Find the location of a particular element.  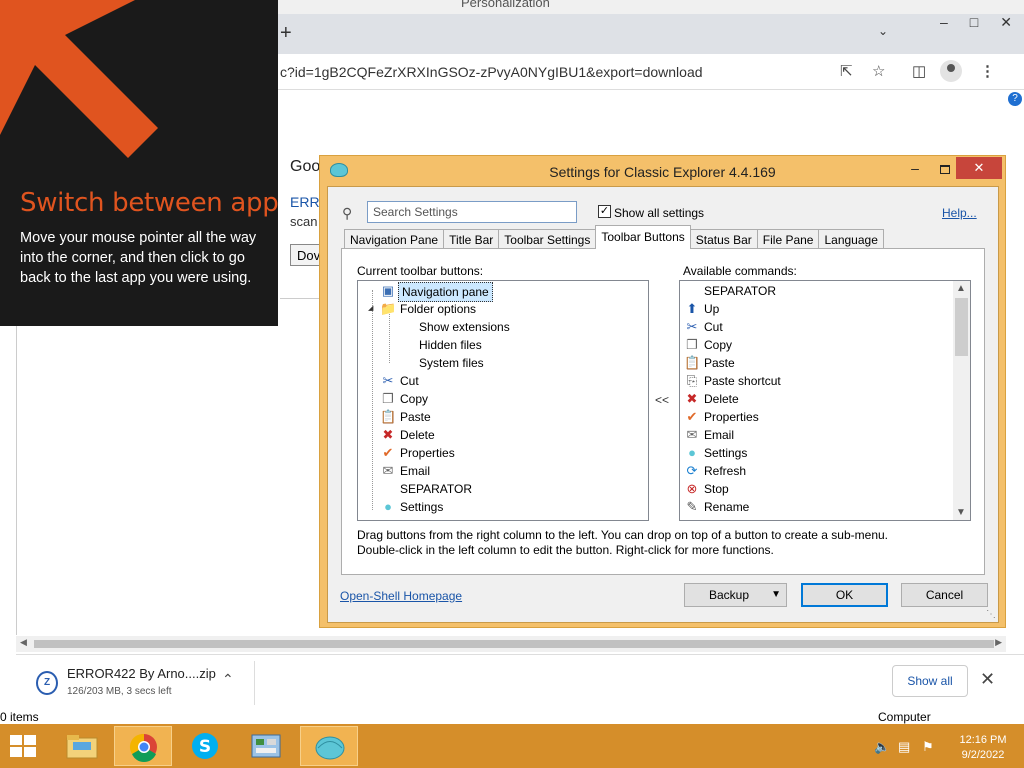

chrome-window-controls: – □ ✕ is located at coordinates (976, 22).